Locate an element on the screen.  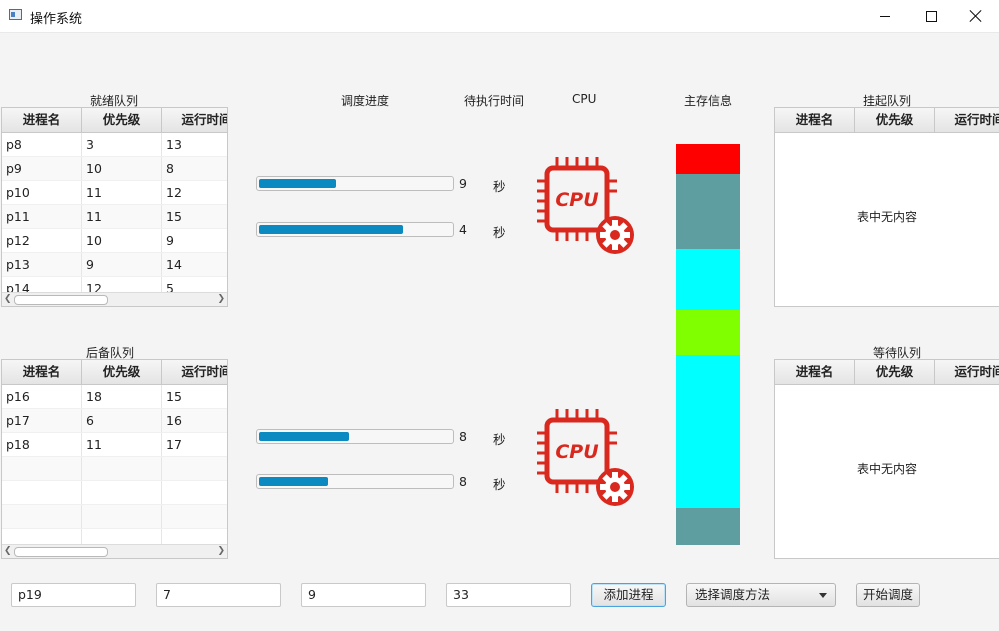
cell-priority: 18 is located at coordinates (122, 396).